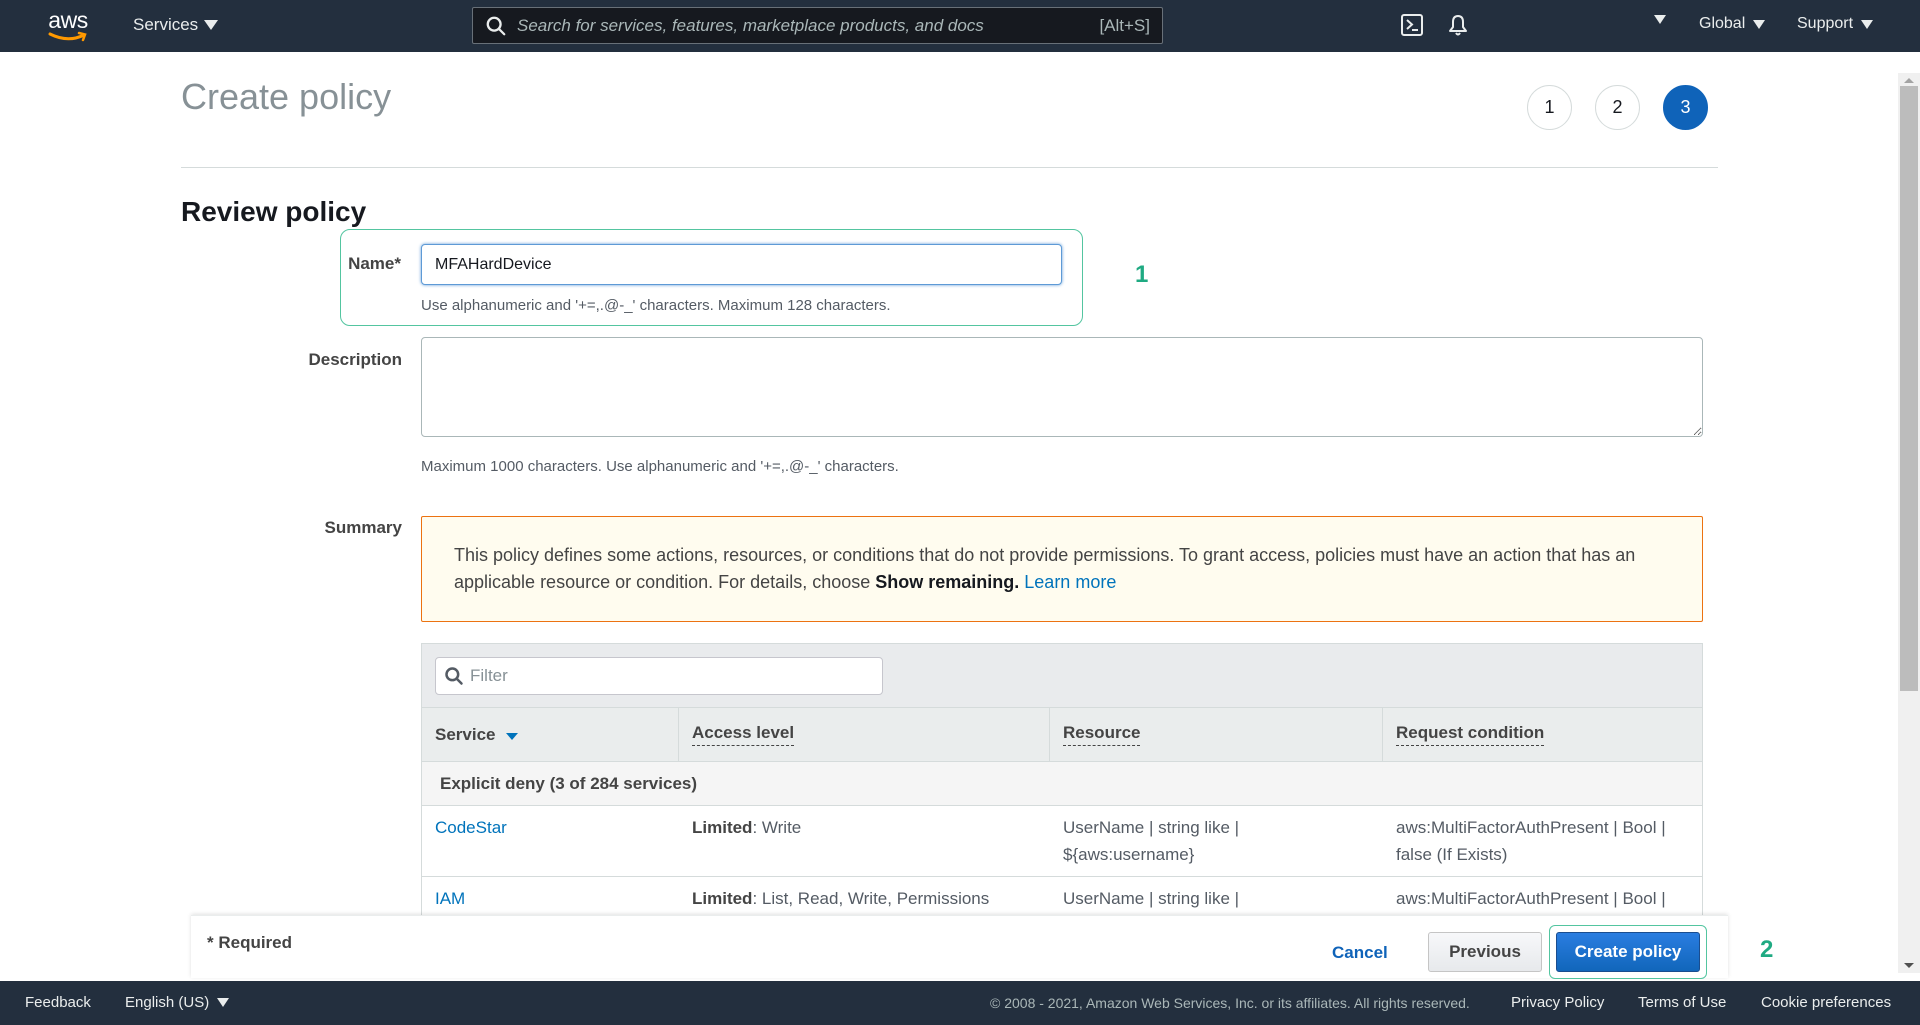 The width and height of the screenshot is (1920, 1025). Describe the element at coordinates (1452, 854) in the screenshot. I see `condition-text: false (If Exists)` at that location.